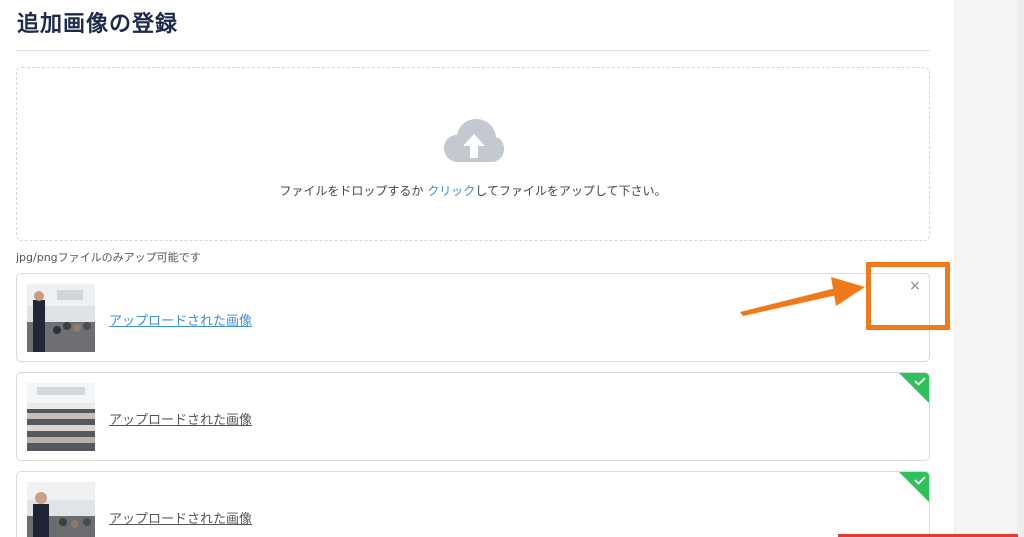 This screenshot has width=1024, height=537. I want to click on highlight-annotation-box, so click(908, 296).